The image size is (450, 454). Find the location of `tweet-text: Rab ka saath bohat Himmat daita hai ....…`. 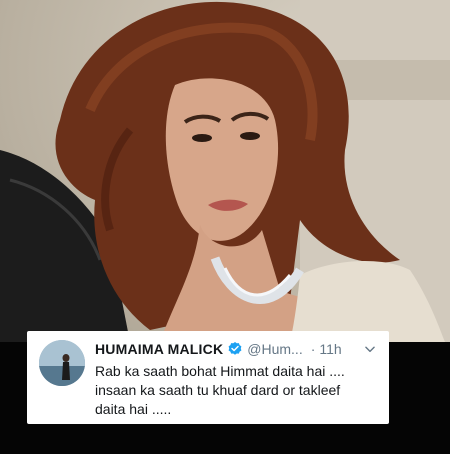

tweet-text: Rab ka saath bohat Himmat daita hai ....… is located at coordinates (235, 390).